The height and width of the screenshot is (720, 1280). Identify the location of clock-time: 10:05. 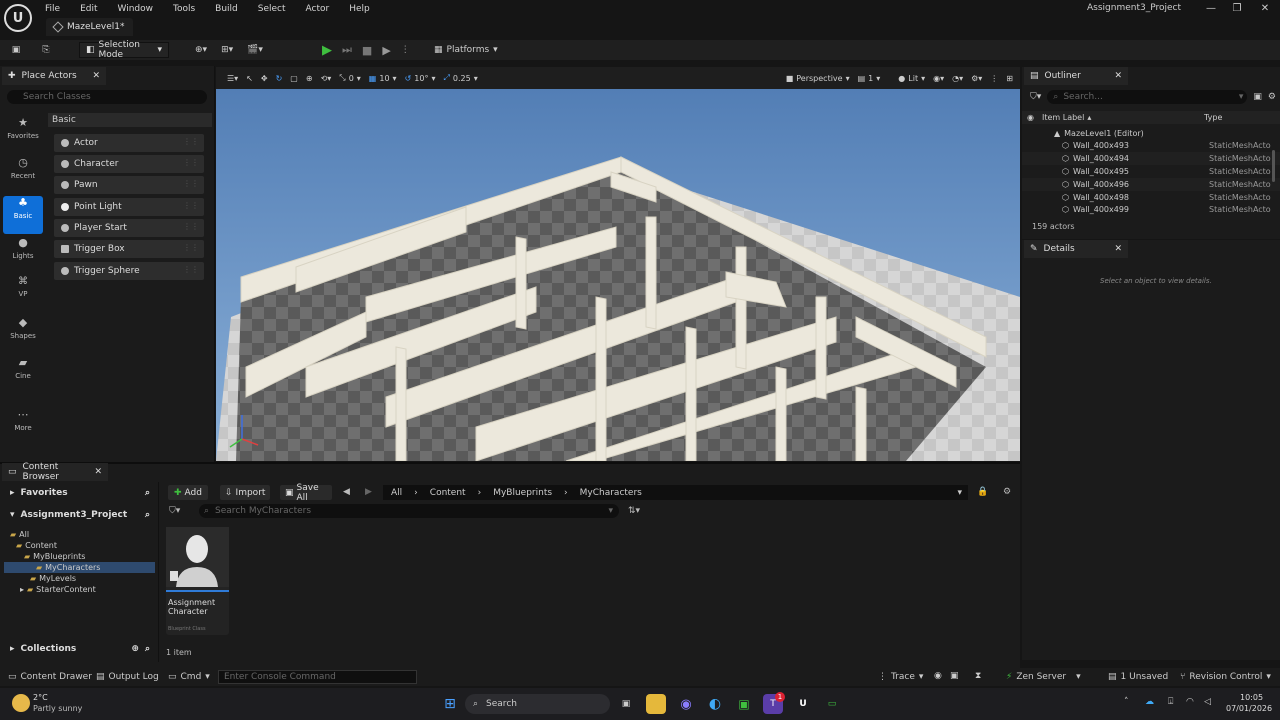
(1251, 697).